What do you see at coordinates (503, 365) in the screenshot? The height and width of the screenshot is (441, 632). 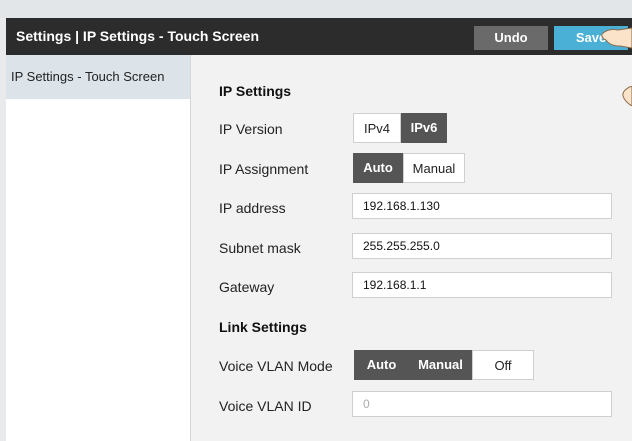 I see `voice-vlan-off-option: Off` at bounding box center [503, 365].